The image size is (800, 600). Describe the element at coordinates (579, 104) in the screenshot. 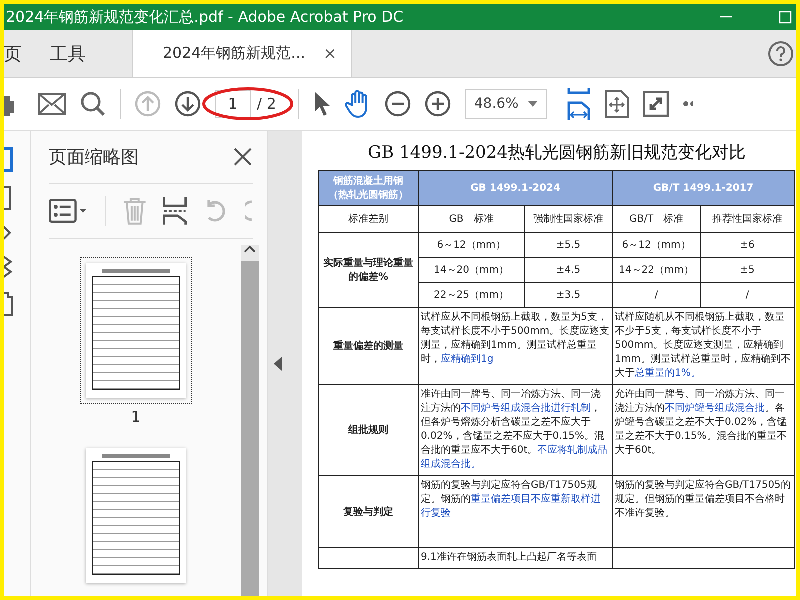

I see `fit-width-icon` at that location.